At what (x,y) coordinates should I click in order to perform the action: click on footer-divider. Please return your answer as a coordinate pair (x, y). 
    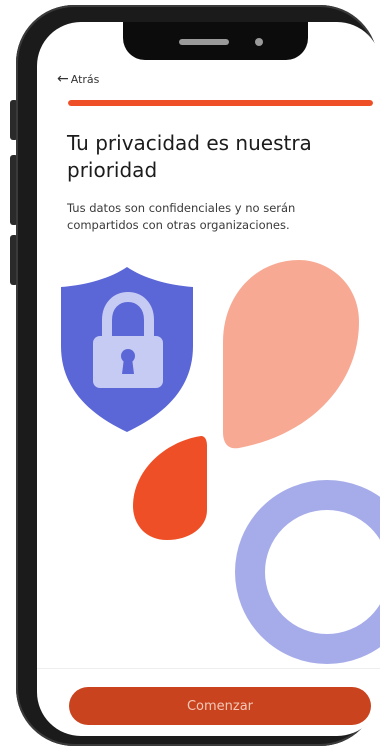
    Looking at the image, I should click on (208, 668).